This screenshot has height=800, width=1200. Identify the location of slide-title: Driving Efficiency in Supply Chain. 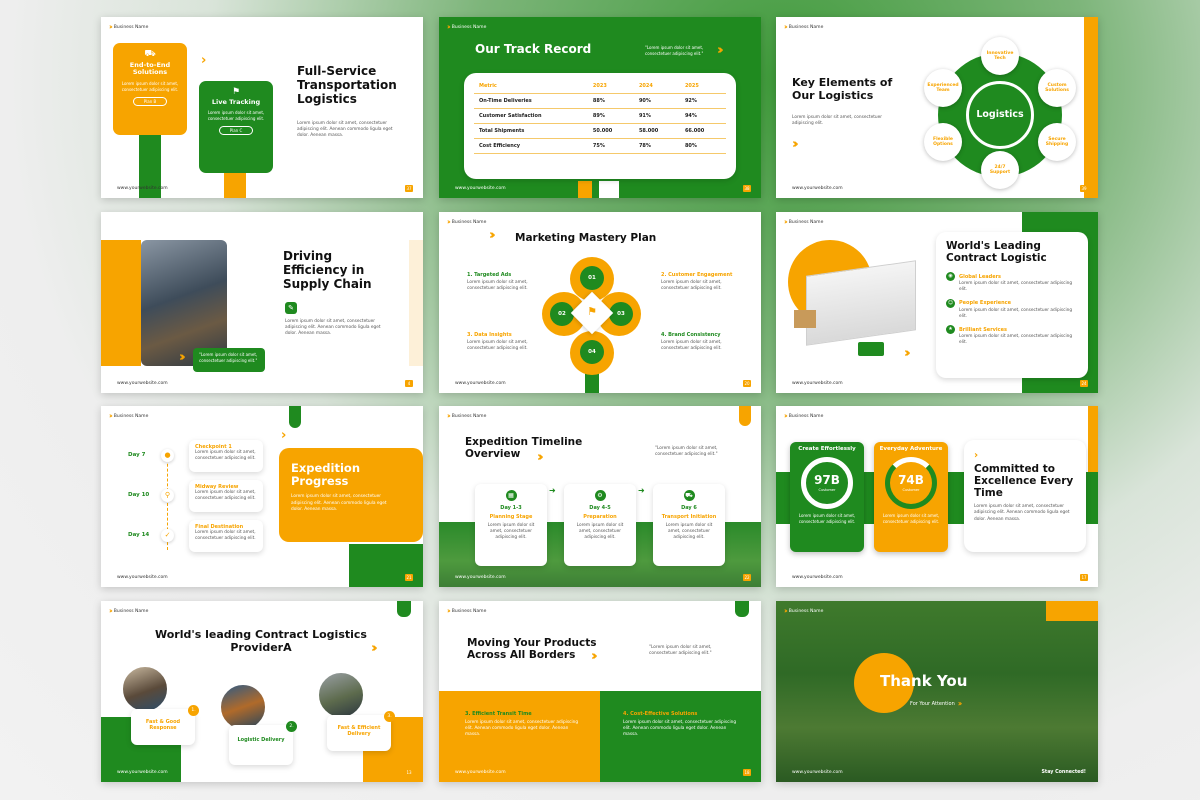
(327, 270).